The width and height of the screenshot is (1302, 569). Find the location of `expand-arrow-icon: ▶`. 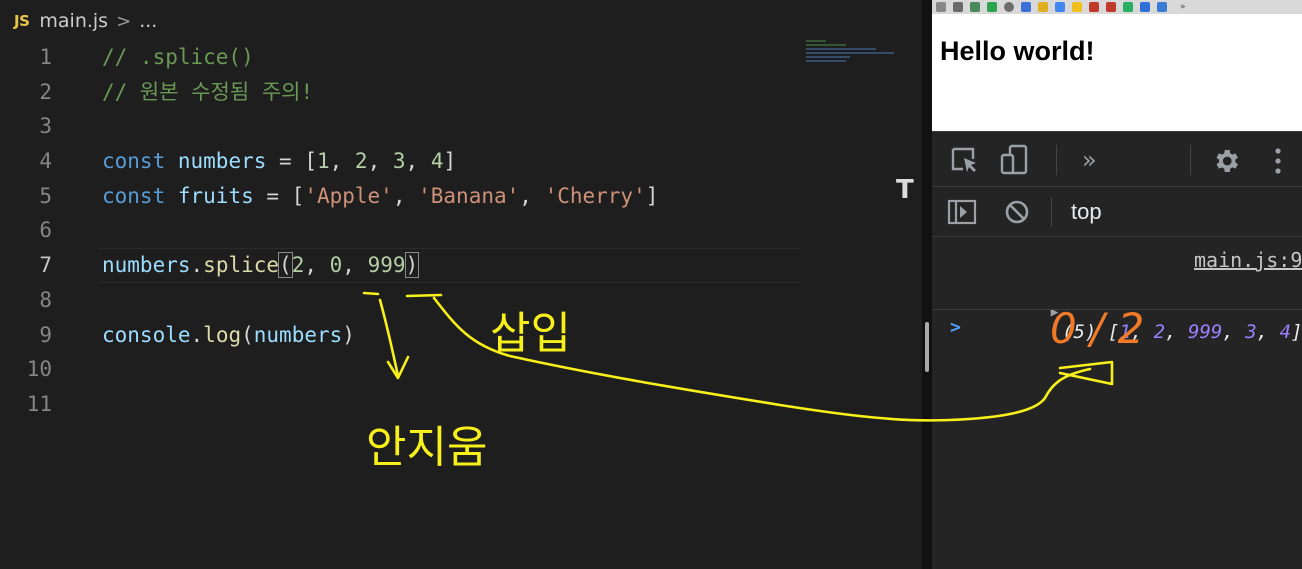

expand-arrow-icon: ▶ is located at coordinates (1055, 312).